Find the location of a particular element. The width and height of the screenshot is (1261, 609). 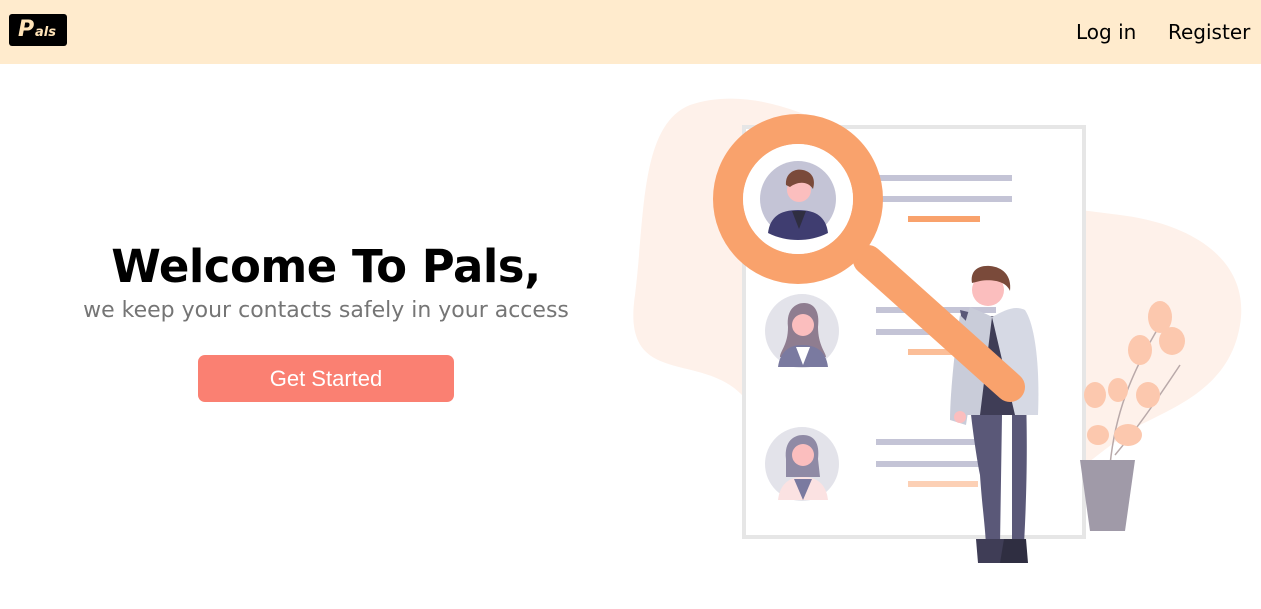

logo-text: als is located at coordinates (45, 32).